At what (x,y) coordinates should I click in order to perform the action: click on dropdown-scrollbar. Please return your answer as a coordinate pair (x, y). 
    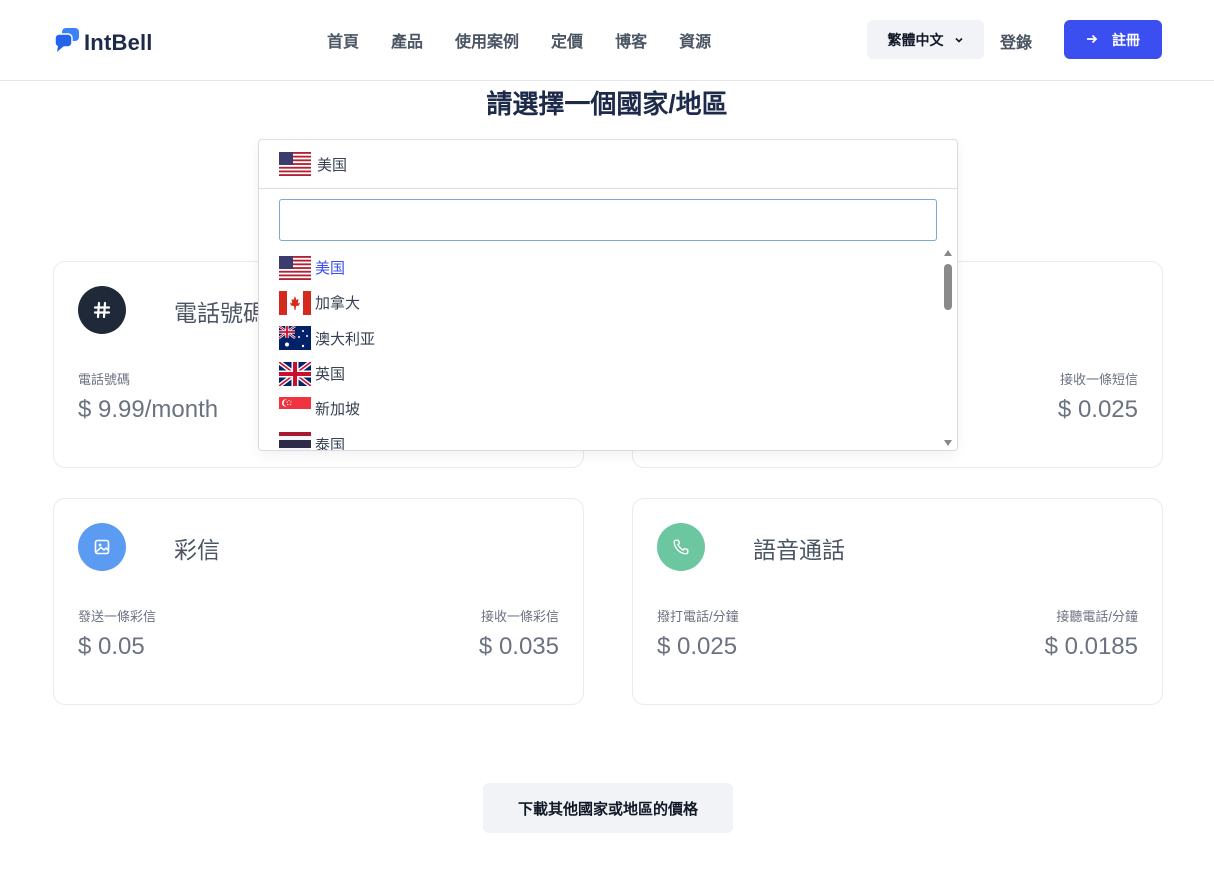
    Looking at the image, I should click on (948, 348).